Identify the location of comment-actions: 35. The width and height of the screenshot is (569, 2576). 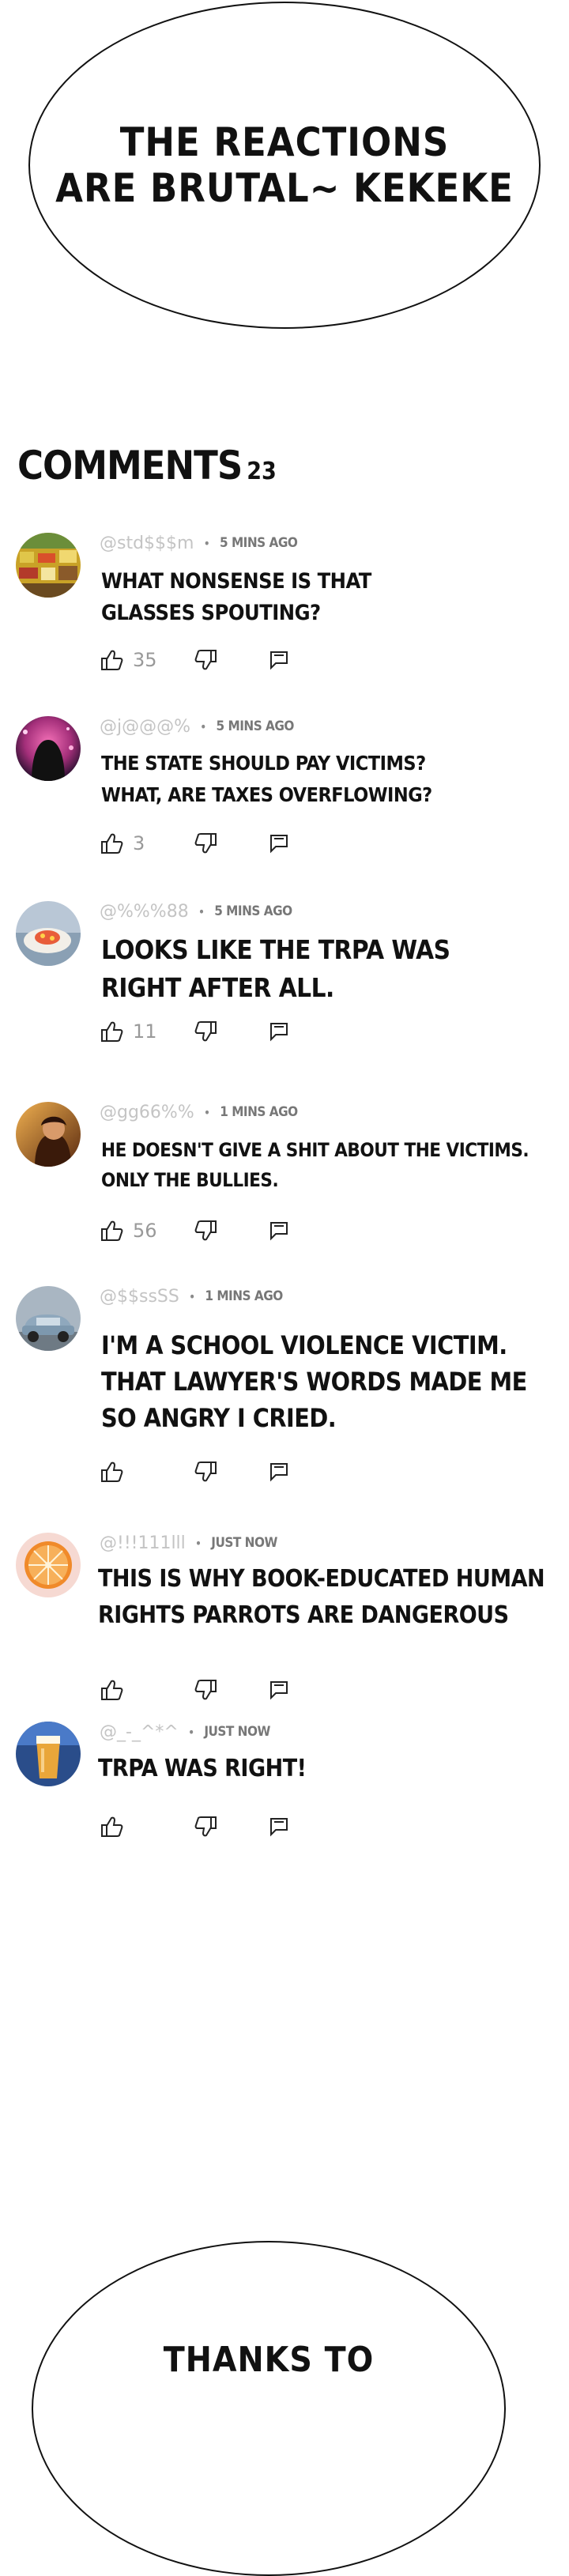
(218, 661).